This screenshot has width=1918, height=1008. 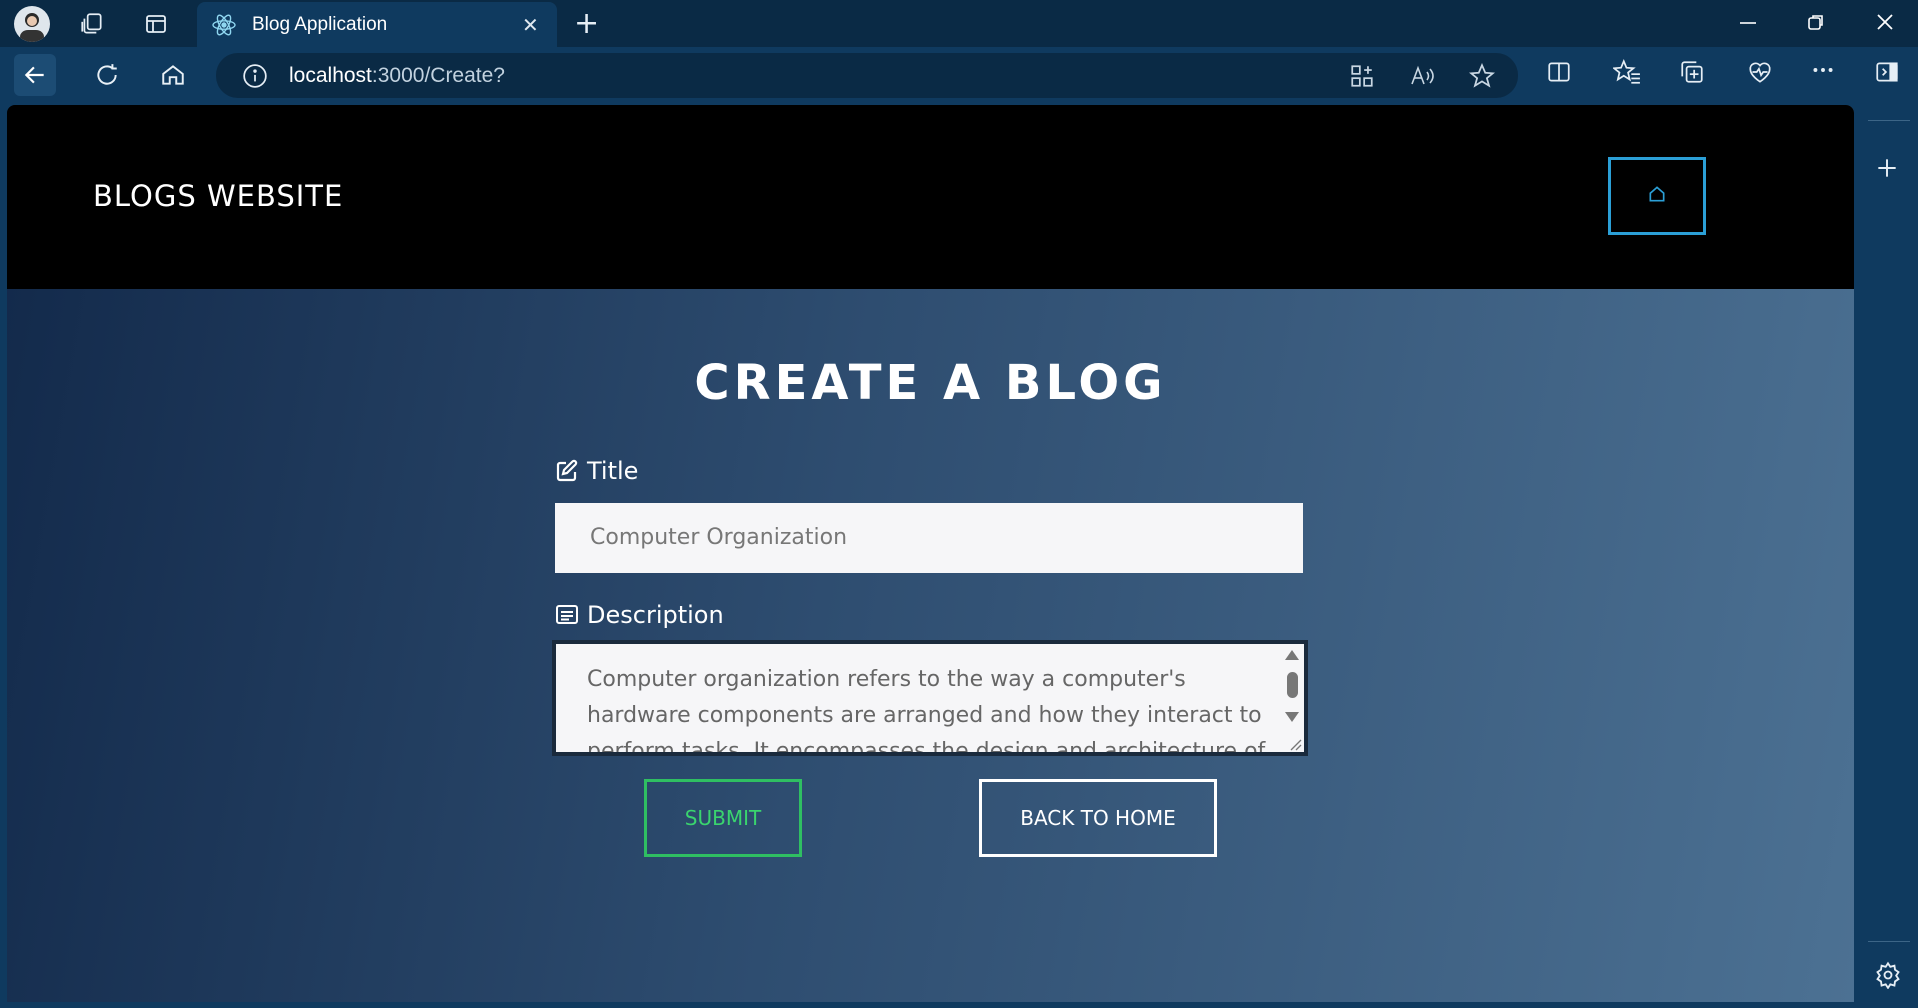 I want to click on favorites-icon, so click(x=1626, y=73).